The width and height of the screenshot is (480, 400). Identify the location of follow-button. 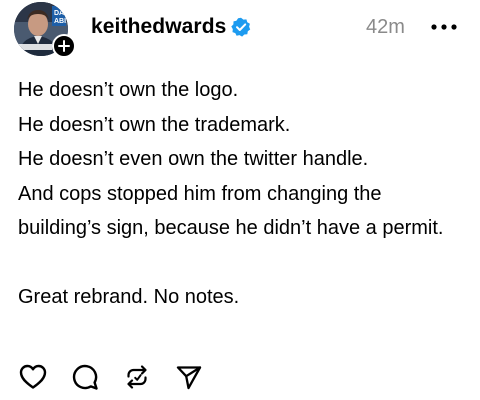
(64, 46).